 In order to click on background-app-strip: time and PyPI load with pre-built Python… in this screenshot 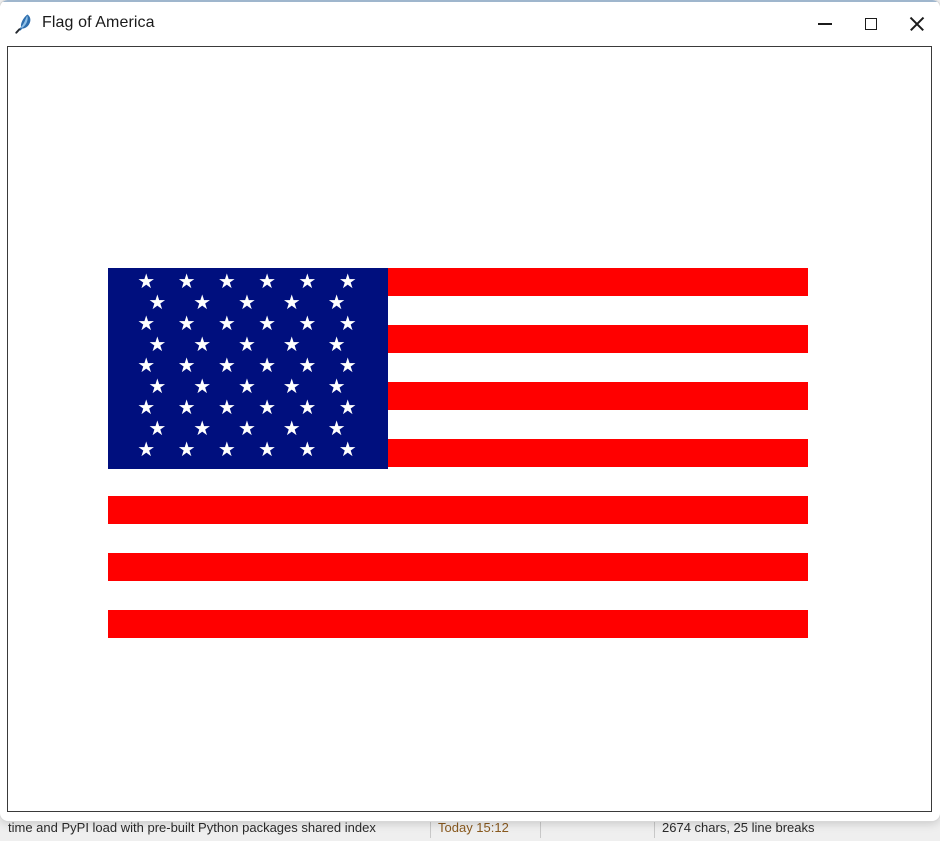, I will do `click(470, 830)`.